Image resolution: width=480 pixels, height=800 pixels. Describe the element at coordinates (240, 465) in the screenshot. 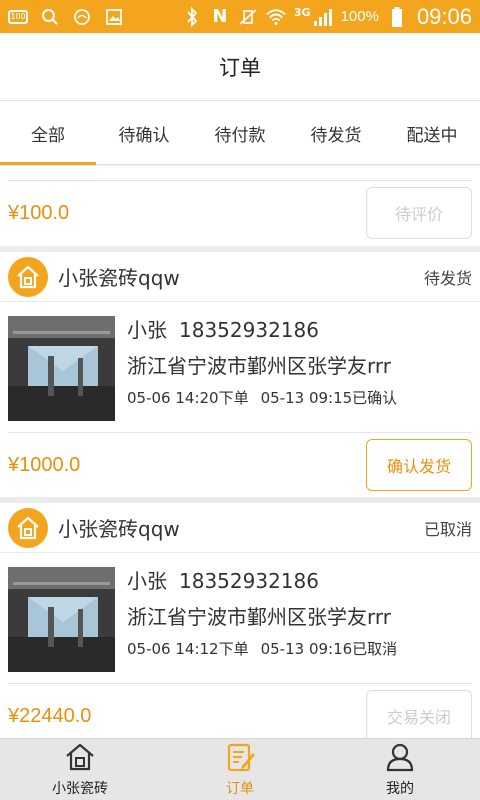

I see `order-footer: ¥1000.0 确认发货` at that location.